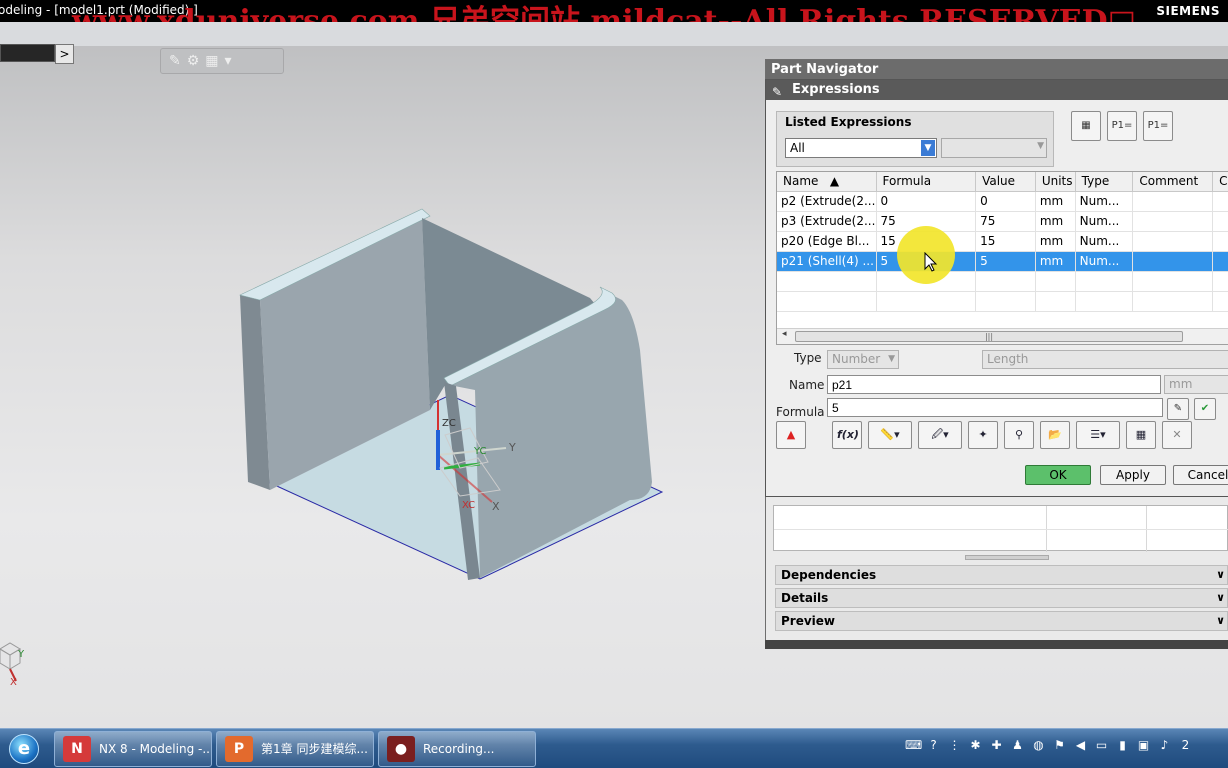 This screenshot has height=768, width=1228. What do you see at coordinates (1105, 359) in the screenshot?
I see `dimension-select: Length` at bounding box center [1105, 359].